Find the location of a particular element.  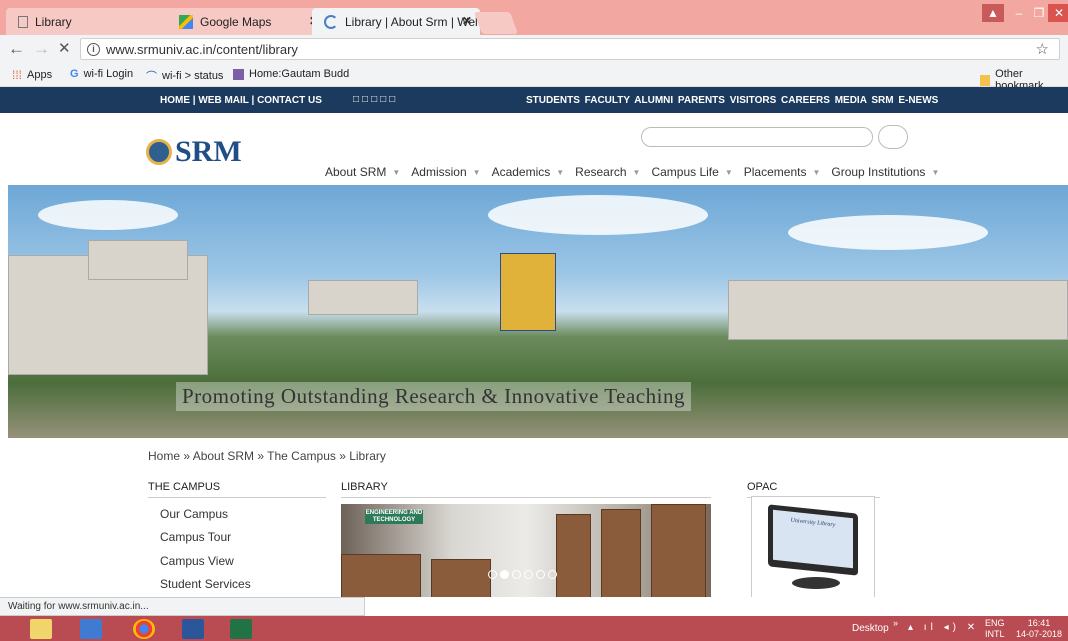

tab-title: Library | About Srm | Wel is located at coordinates (411, 21).